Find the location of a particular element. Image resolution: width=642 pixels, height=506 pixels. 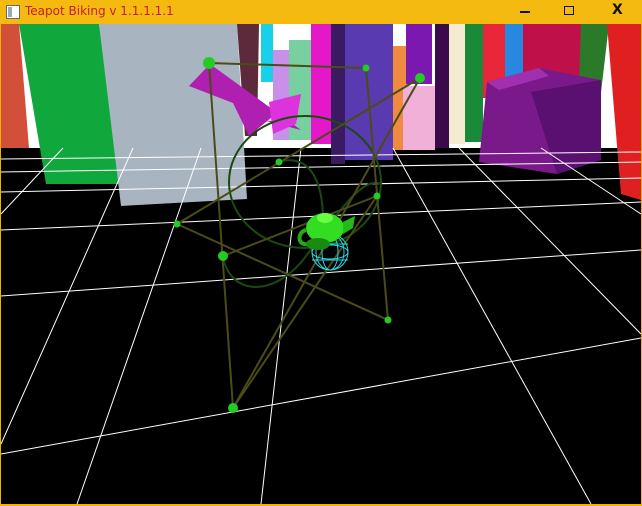

joint-mid is located at coordinates (279, 162).